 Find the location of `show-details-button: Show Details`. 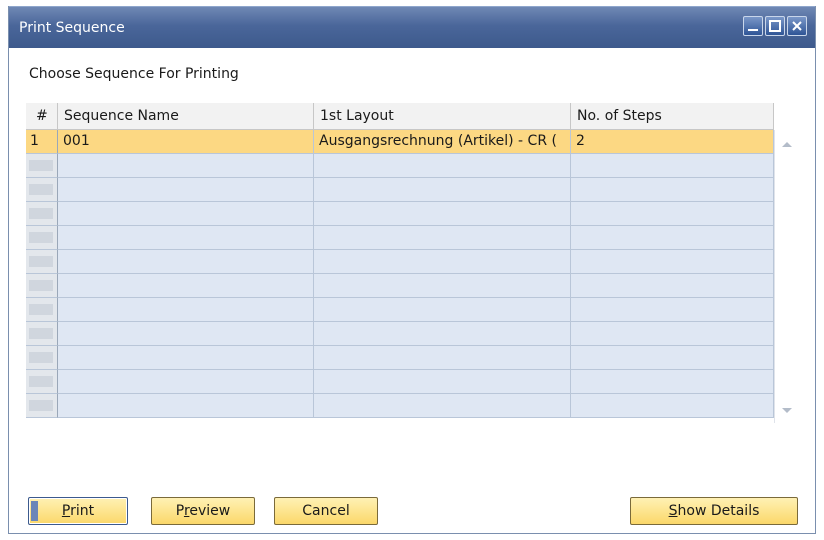

show-details-button: Show Details is located at coordinates (714, 511).